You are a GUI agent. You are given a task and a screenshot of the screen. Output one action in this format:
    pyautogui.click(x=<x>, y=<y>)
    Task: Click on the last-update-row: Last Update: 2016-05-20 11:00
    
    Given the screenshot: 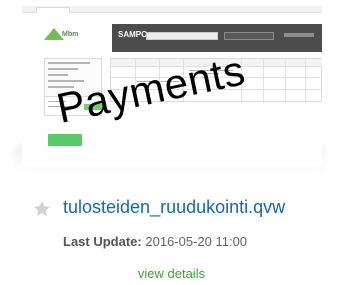 What is the action you would take?
    pyautogui.click(x=155, y=241)
    